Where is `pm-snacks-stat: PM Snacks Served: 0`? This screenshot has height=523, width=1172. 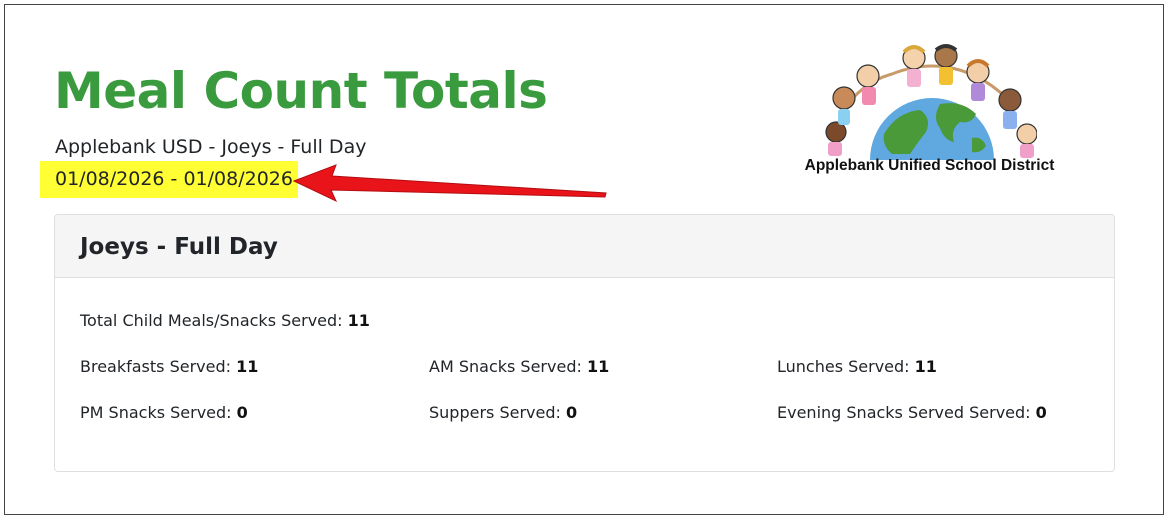
pm-snacks-stat: PM Snacks Served: 0 is located at coordinates (164, 413).